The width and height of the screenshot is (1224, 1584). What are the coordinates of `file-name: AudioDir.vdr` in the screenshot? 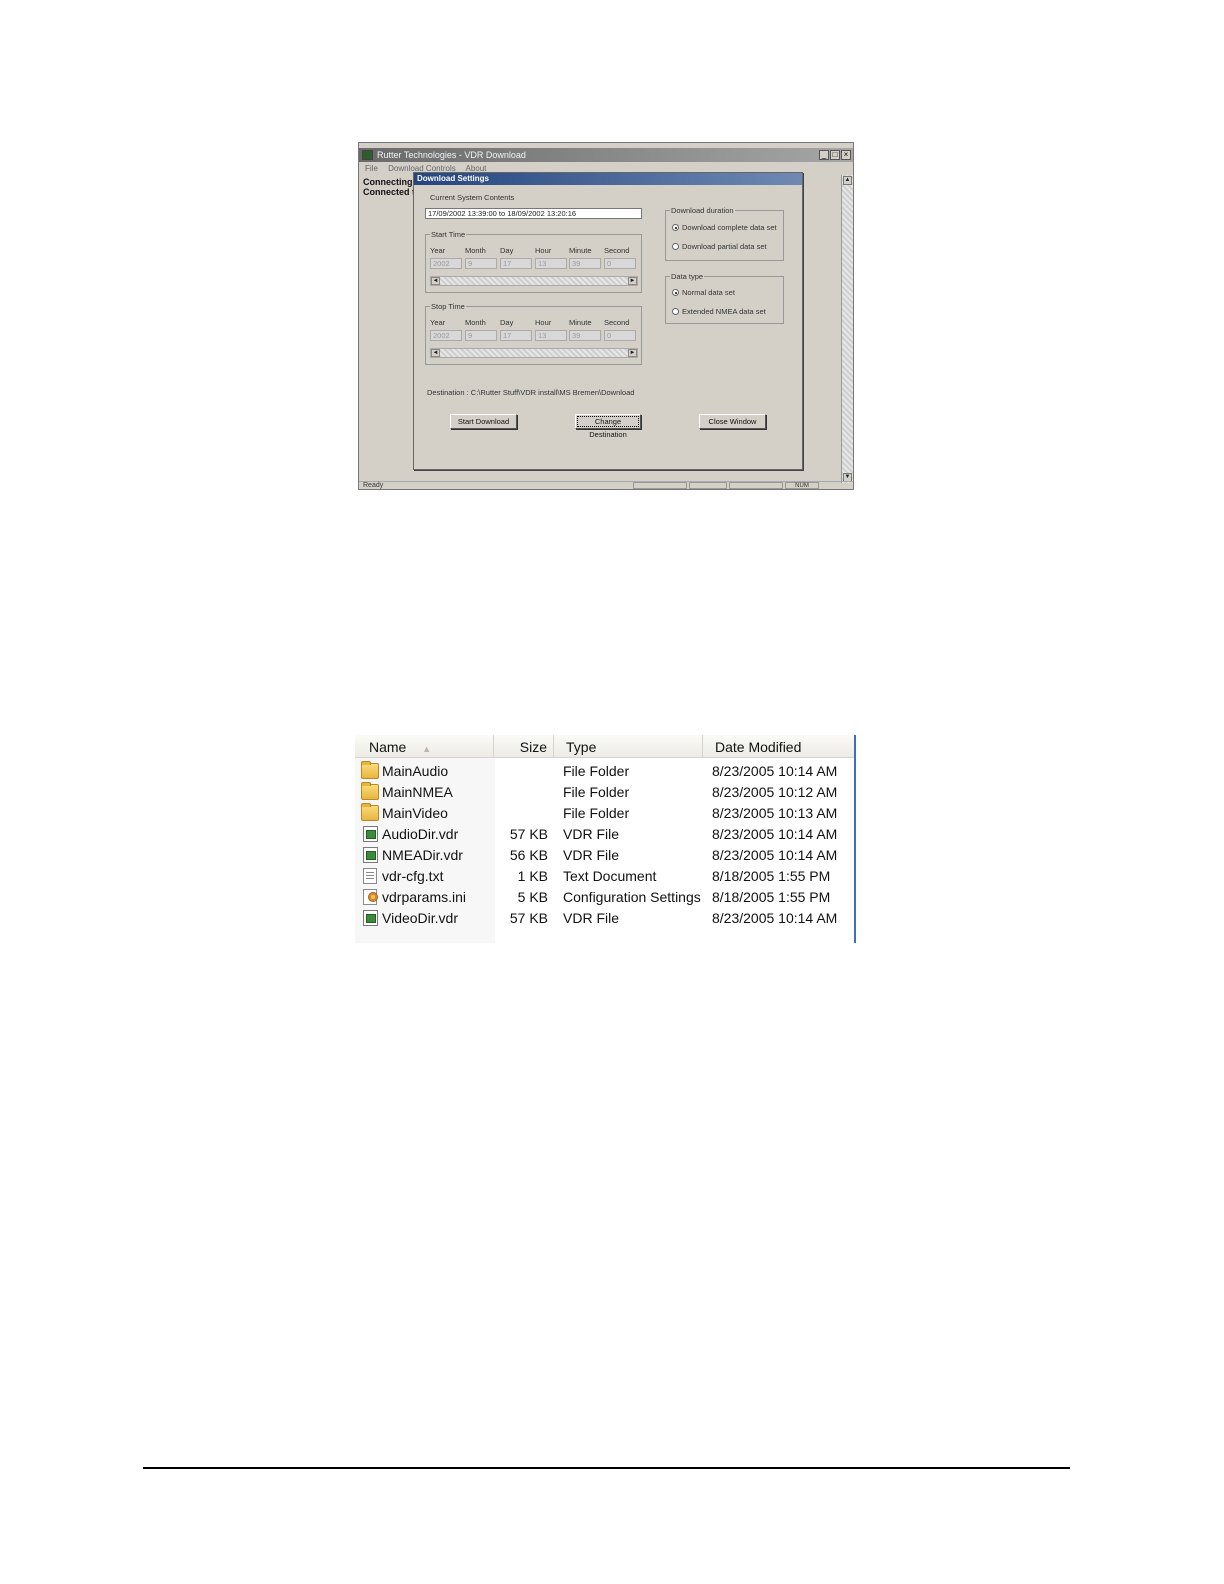 It's located at (420, 834).